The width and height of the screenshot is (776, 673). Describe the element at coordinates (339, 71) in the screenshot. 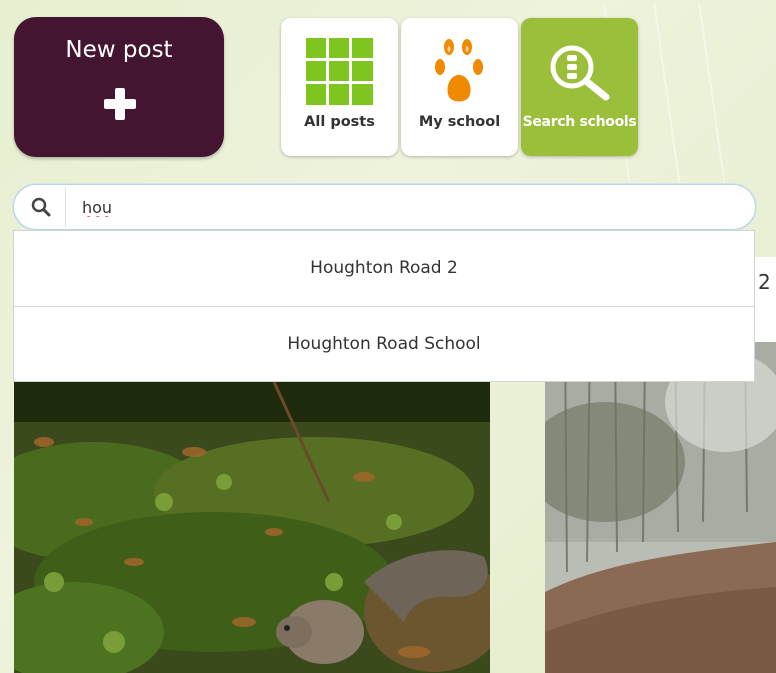

I see `grid-icon` at that location.